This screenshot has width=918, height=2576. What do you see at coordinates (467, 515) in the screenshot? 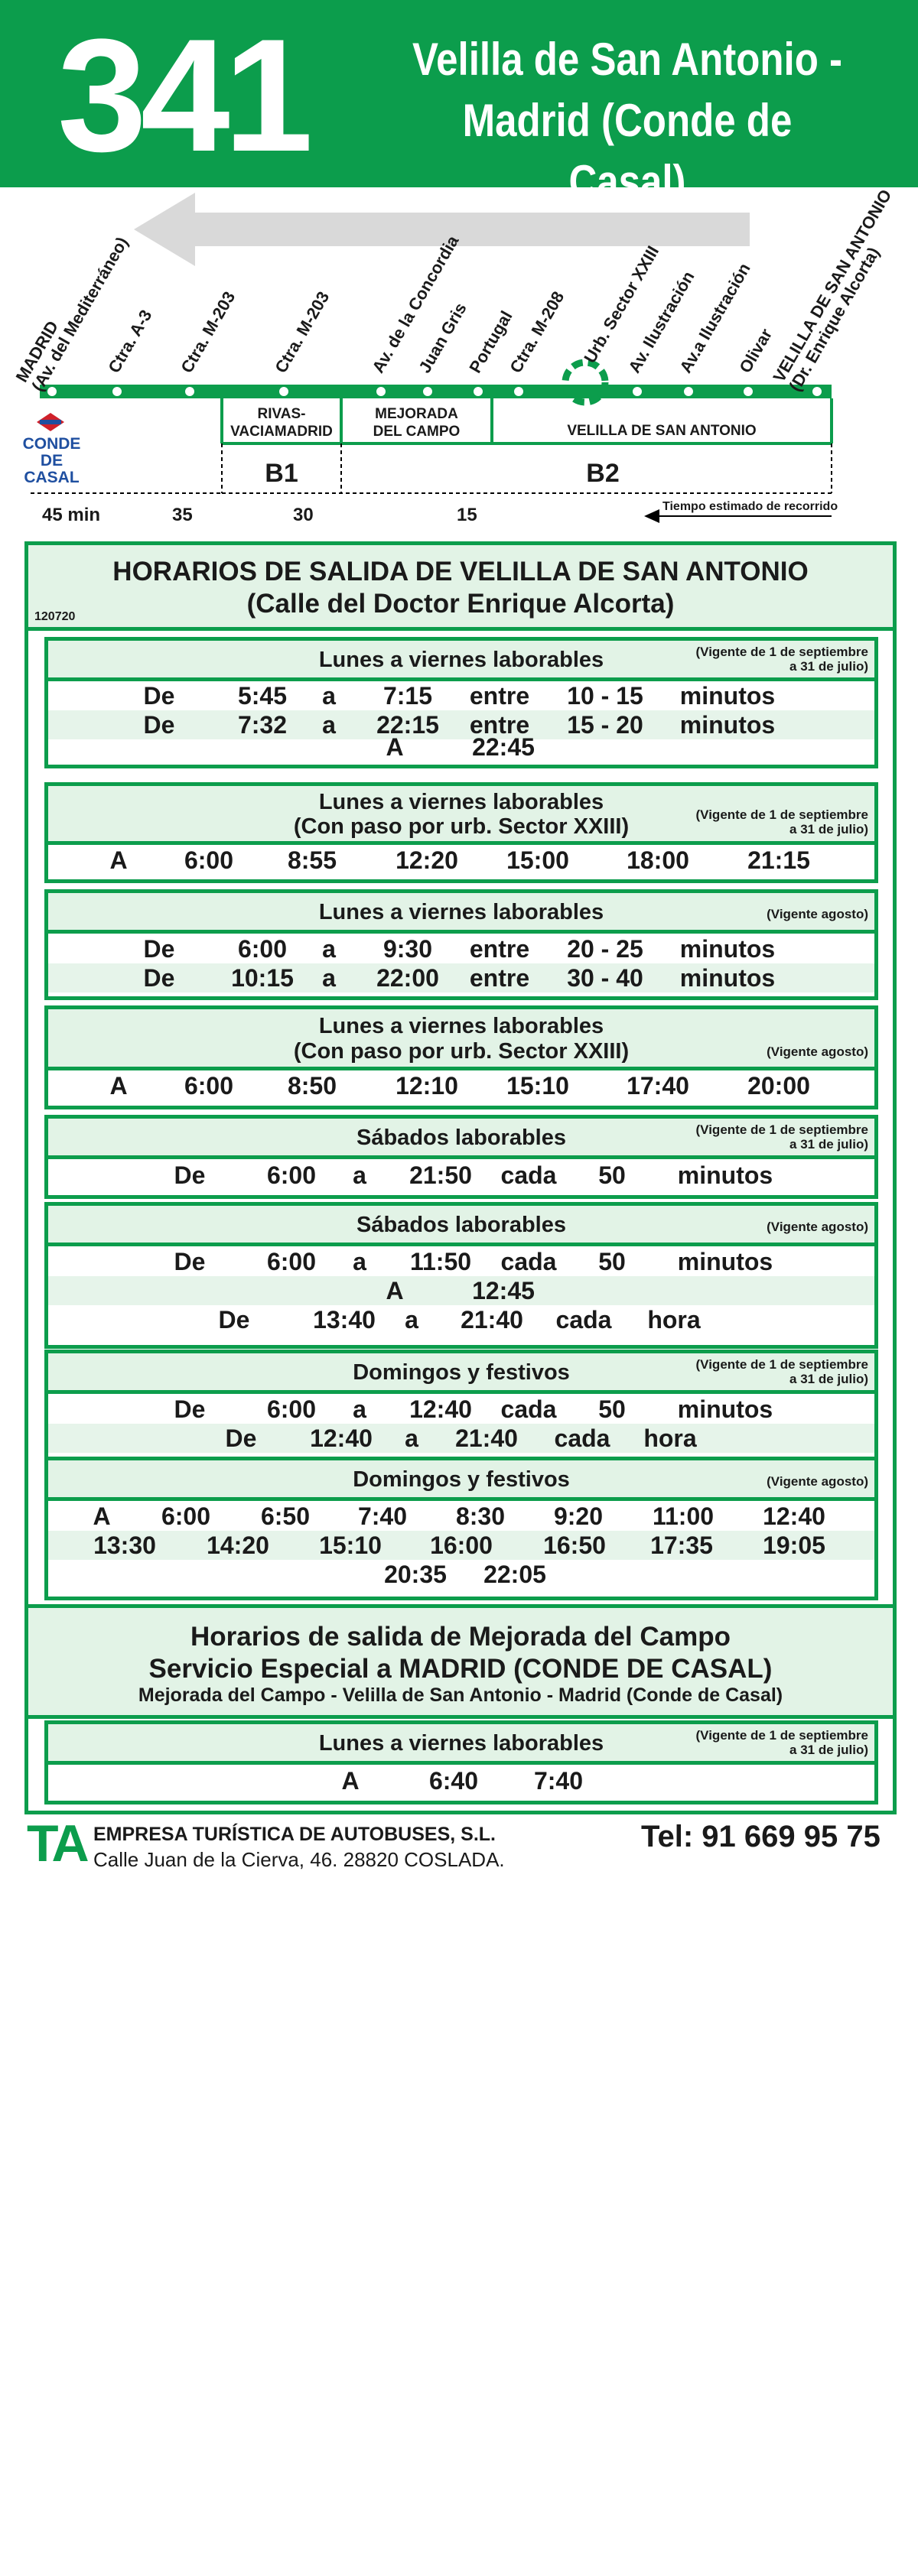
I see `time-mejorada: 15` at bounding box center [467, 515].